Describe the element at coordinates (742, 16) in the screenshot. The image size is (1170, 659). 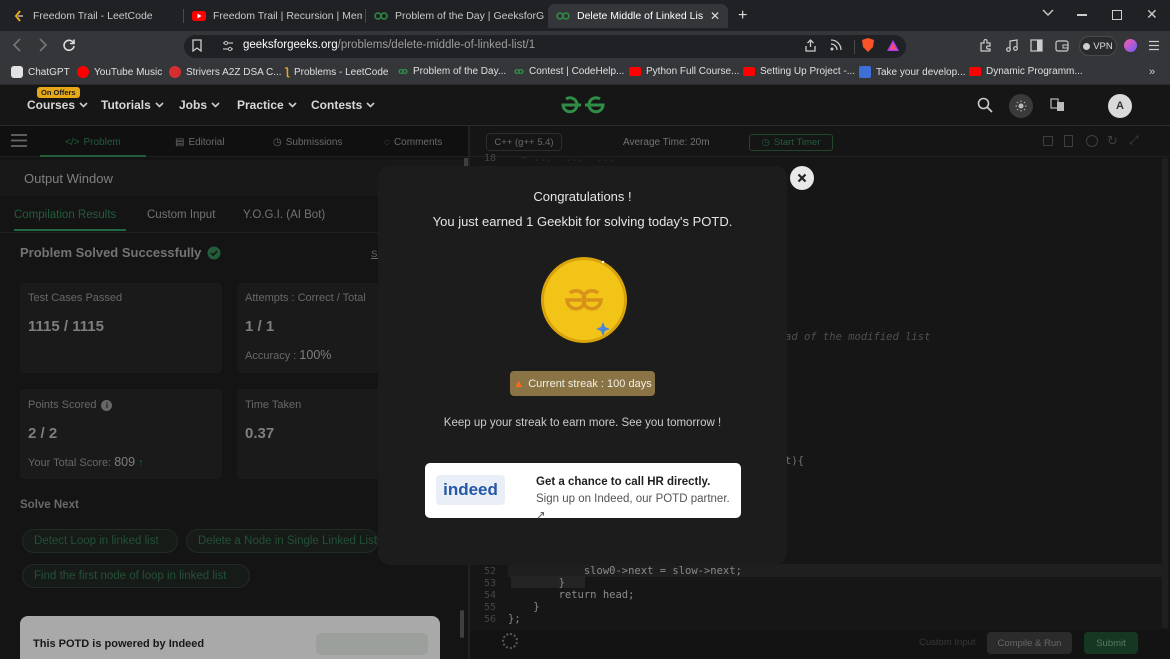
I see `new-tab-icon: +` at that location.